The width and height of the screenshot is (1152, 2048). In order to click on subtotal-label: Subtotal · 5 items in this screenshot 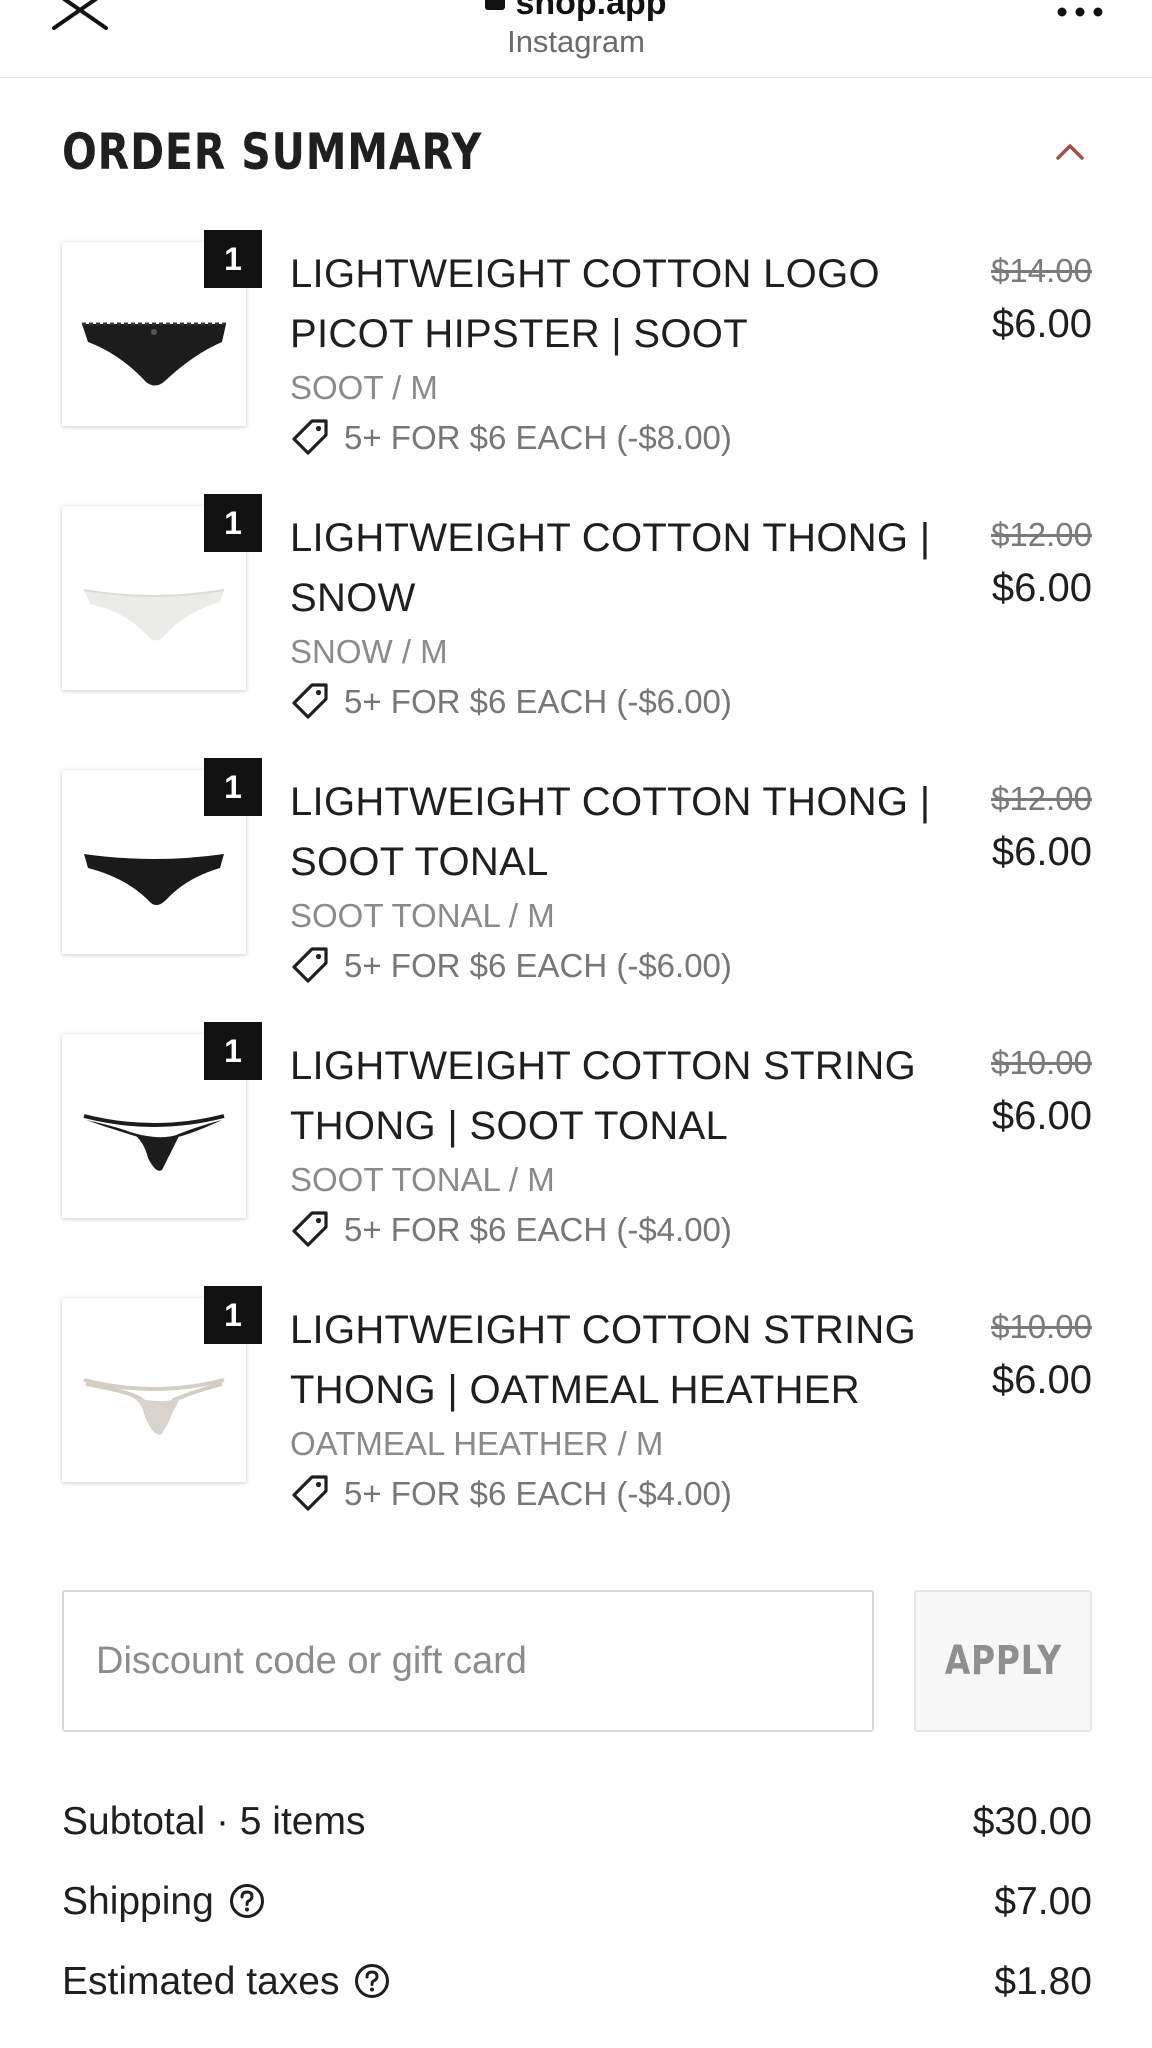, I will do `click(214, 1821)`.